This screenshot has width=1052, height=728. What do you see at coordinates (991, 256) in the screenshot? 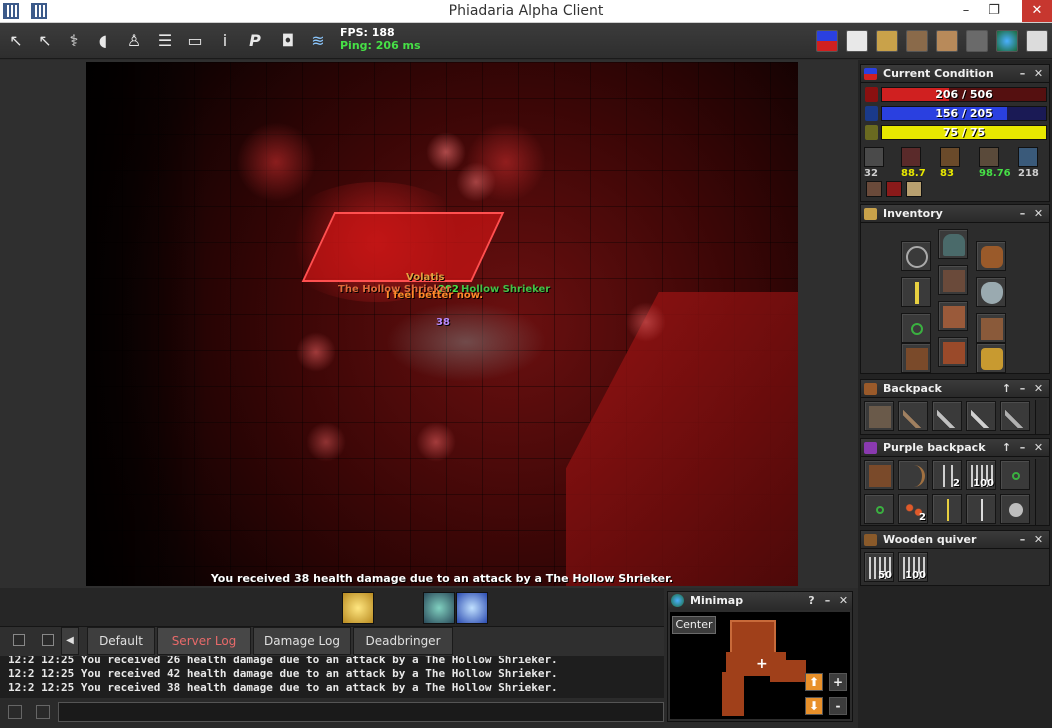
I see `backpack-slot` at bounding box center [991, 256].